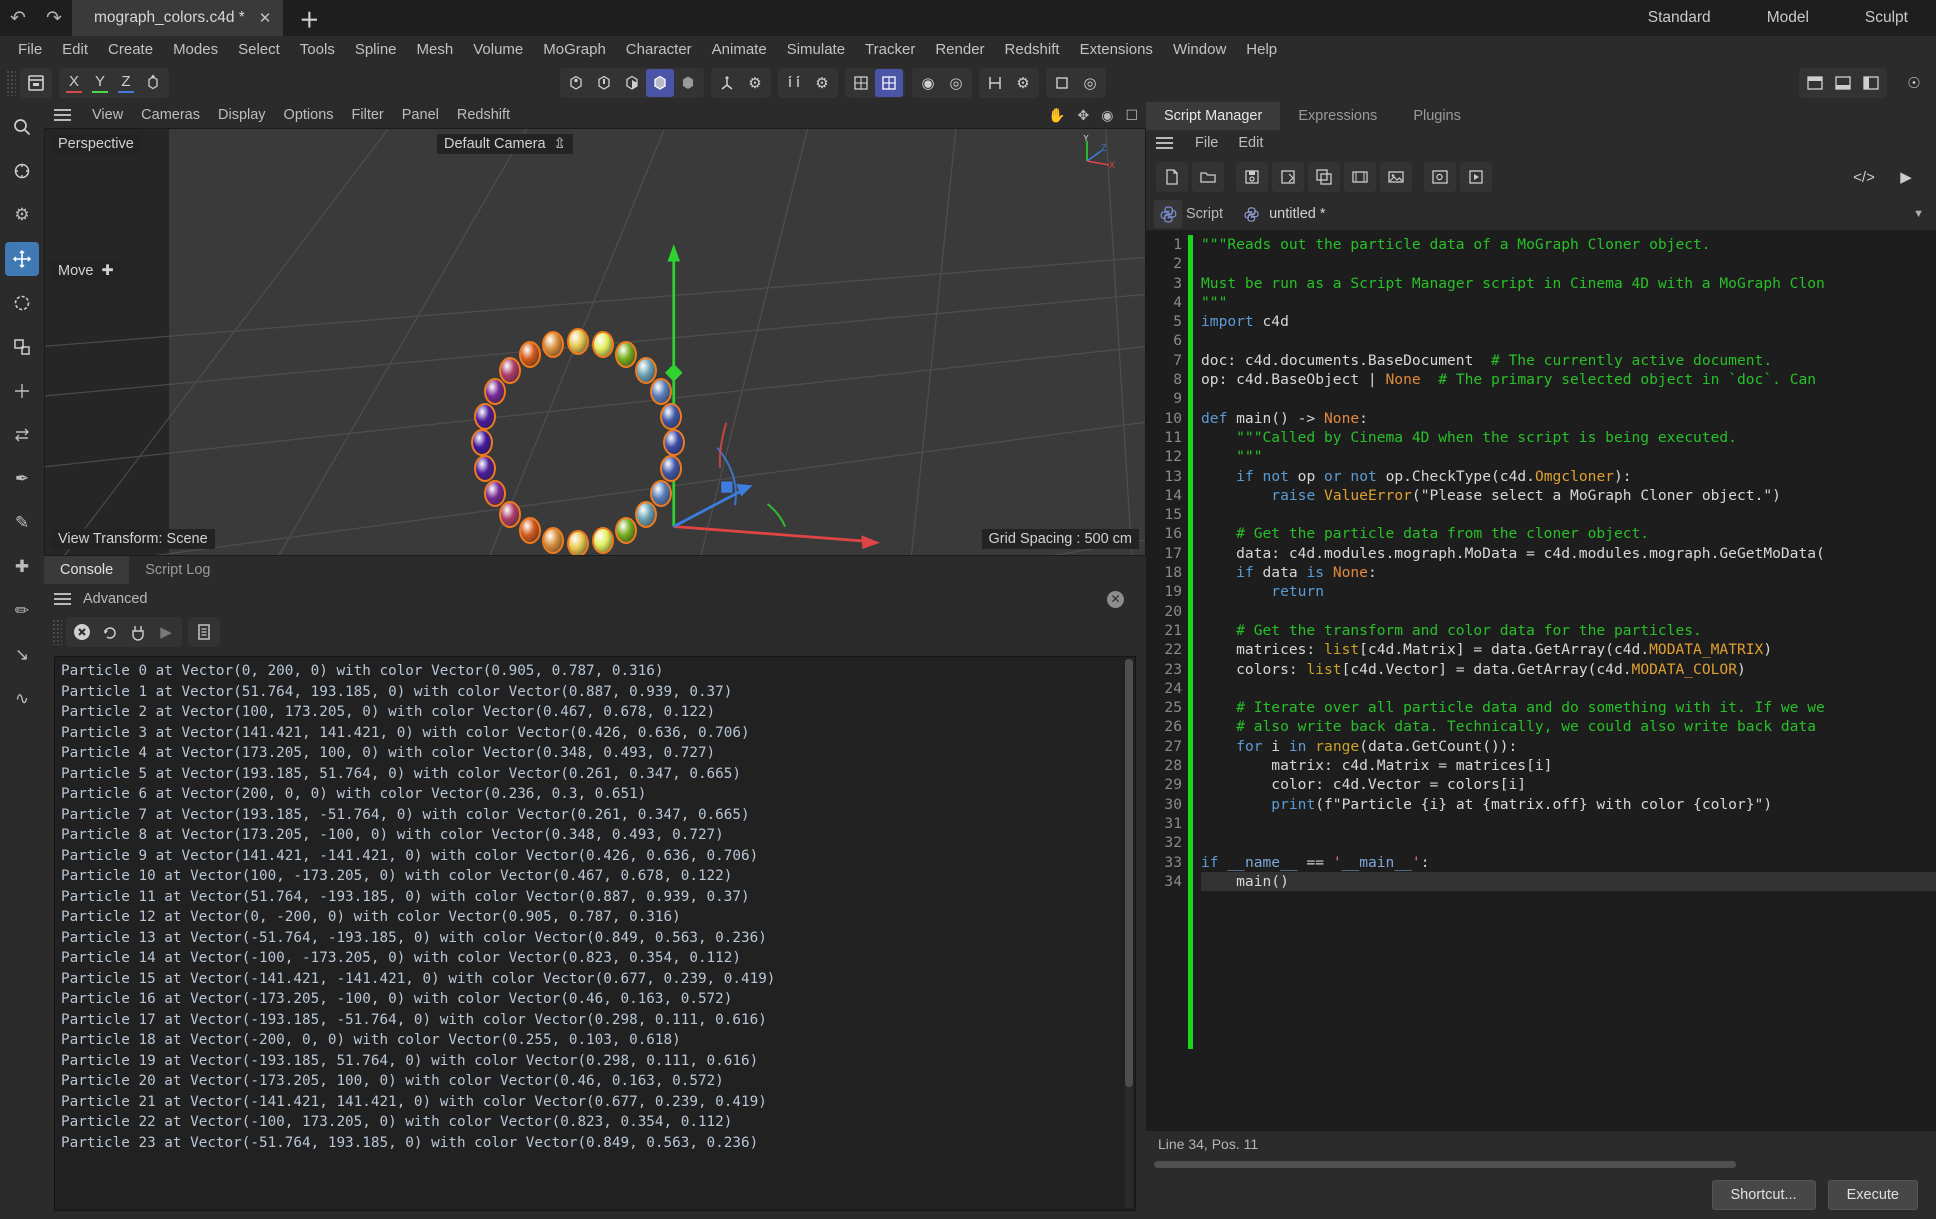 This screenshot has width=1936, height=1219. What do you see at coordinates (1252, 177) in the screenshot?
I see `save-script-icon` at bounding box center [1252, 177].